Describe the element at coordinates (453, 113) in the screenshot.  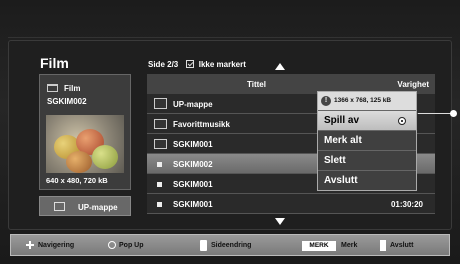
I see `callout-dot` at that location.